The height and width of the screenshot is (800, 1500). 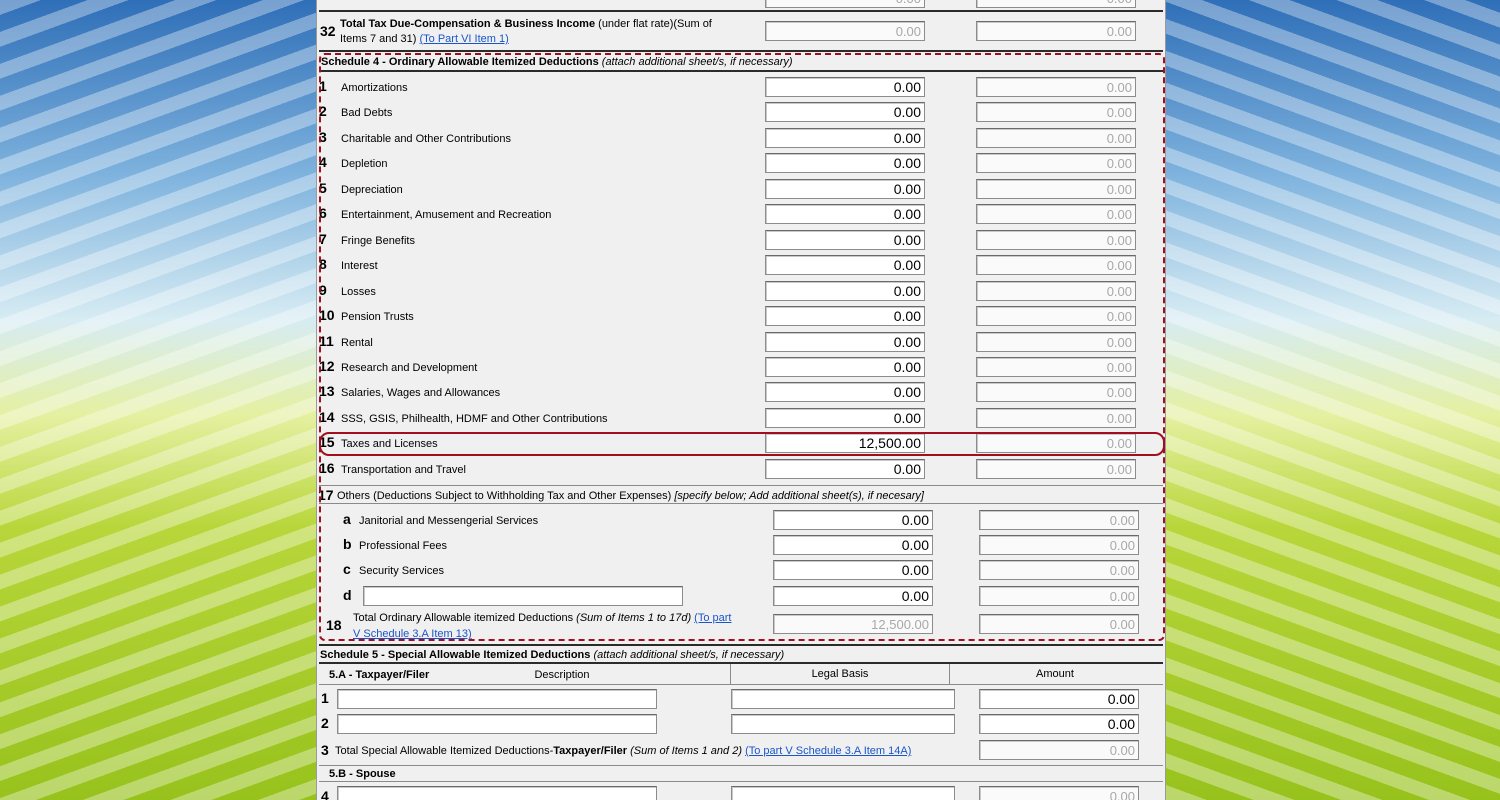 What do you see at coordinates (323, 162) in the screenshot?
I see `item-number: 4` at bounding box center [323, 162].